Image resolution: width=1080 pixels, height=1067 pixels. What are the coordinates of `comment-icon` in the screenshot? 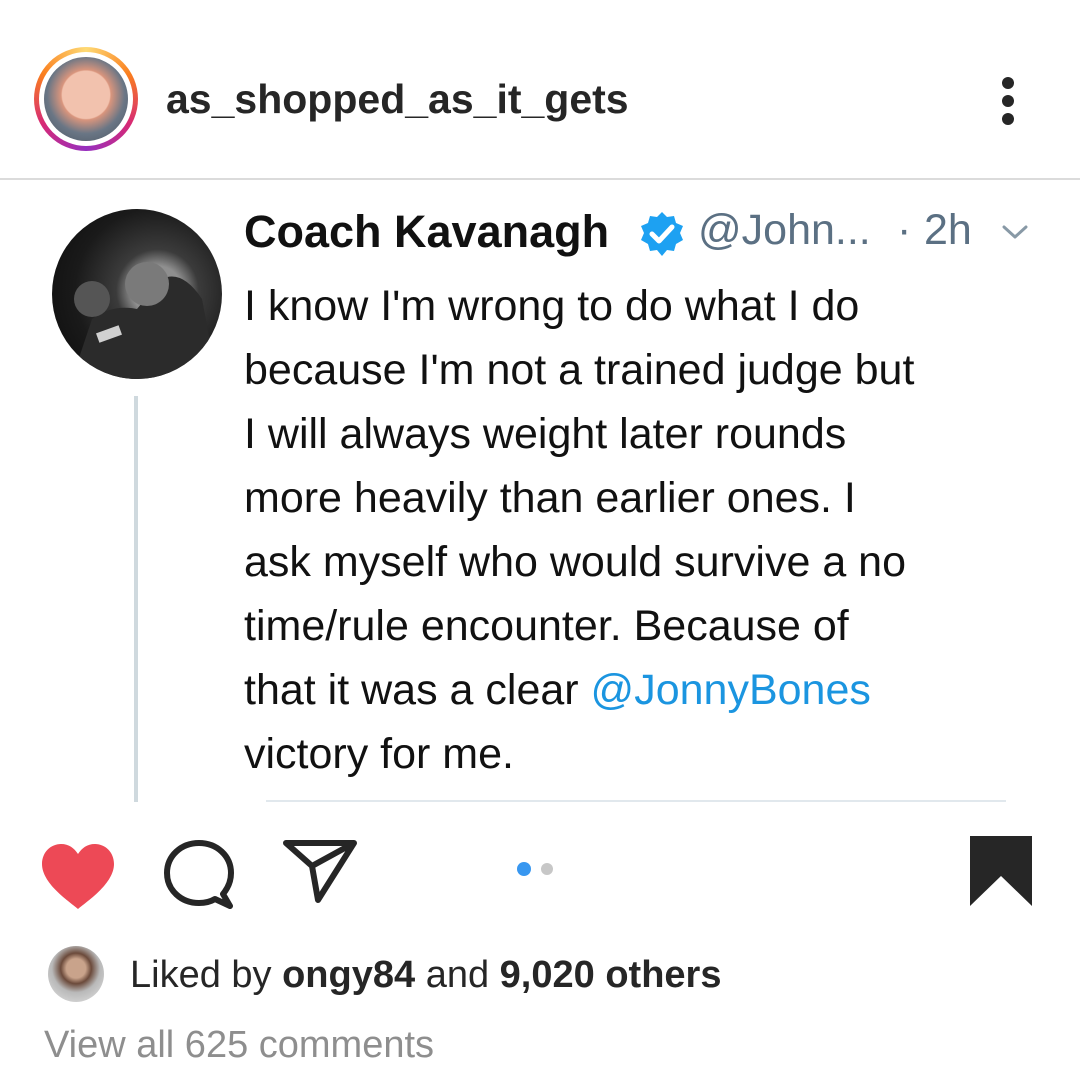 It's located at (199, 874).